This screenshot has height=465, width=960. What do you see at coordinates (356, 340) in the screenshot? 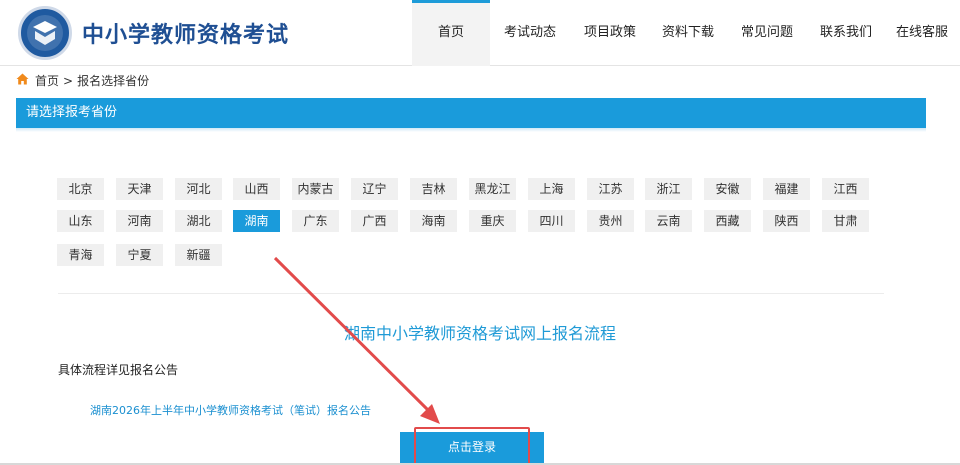
I see `annotation-arrow-icon` at bounding box center [356, 340].